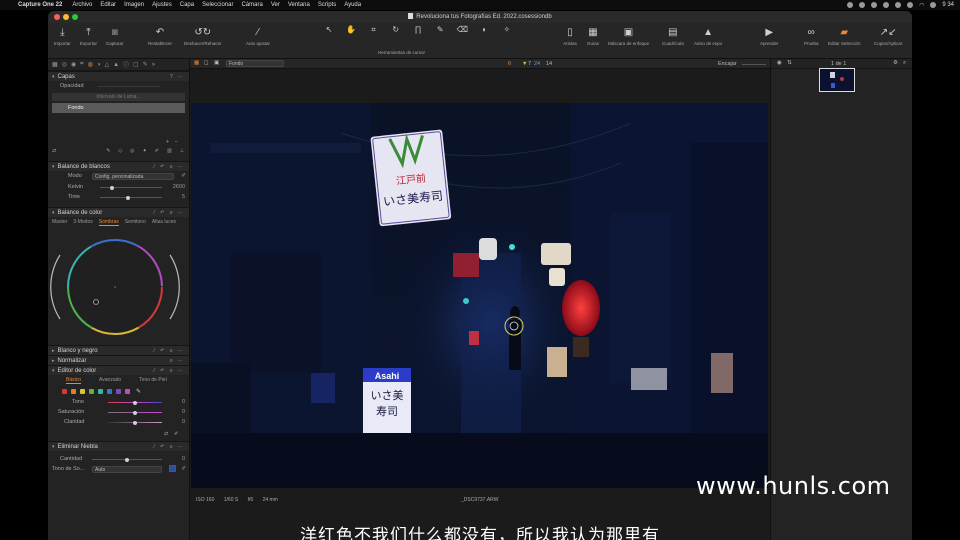 The width and height of the screenshot is (960, 540). What do you see at coordinates (179, 187) in the screenshot?
I see `kelvin-value: 2600` at bounding box center [179, 187].